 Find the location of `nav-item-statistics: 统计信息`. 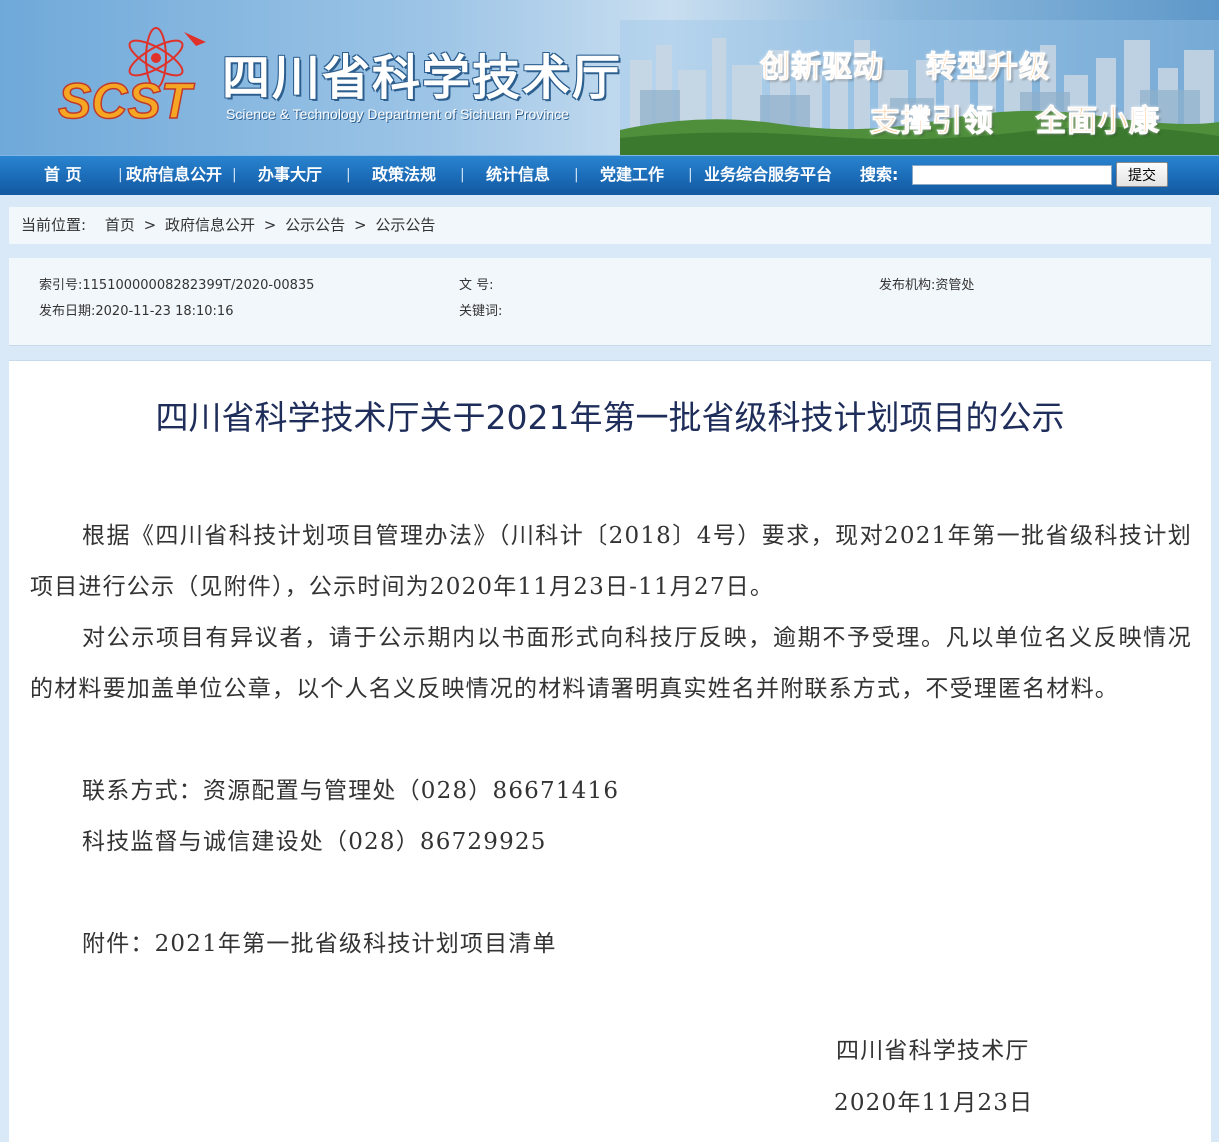

nav-item-statistics: 统计信息 is located at coordinates (518, 176).